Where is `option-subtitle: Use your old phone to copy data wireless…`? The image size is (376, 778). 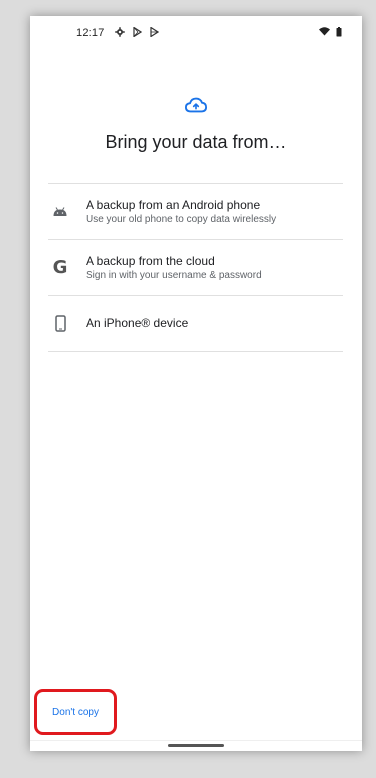 option-subtitle: Use your old phone to copy data wireless… is located at coordinates (181, 219).